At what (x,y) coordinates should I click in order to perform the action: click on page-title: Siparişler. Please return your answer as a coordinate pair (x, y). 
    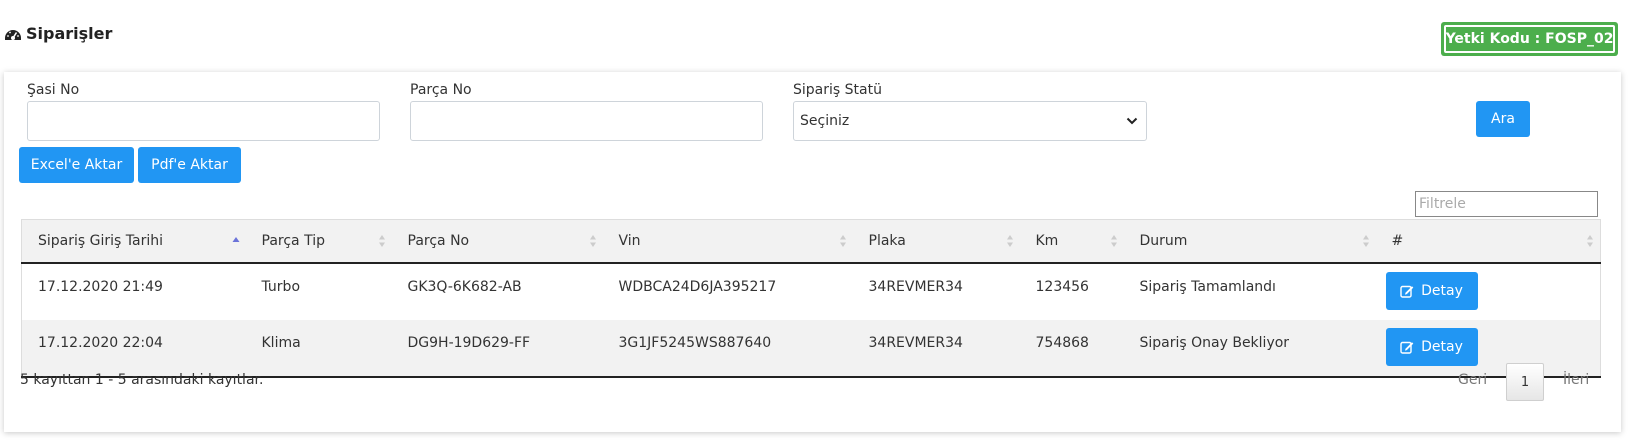
    Looking at the image, I should click on (69, 33).